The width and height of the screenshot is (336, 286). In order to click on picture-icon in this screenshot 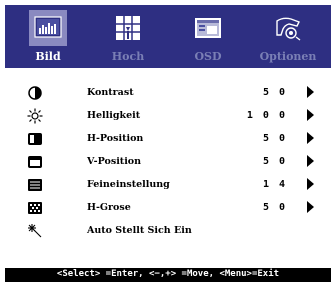, I will do `click(48, 27)`.